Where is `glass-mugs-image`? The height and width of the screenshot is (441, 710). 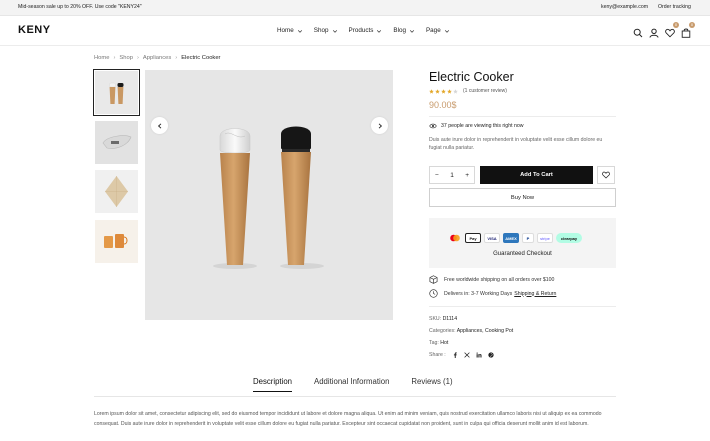 glass-mugs-image is located at coordinates (116, 241).